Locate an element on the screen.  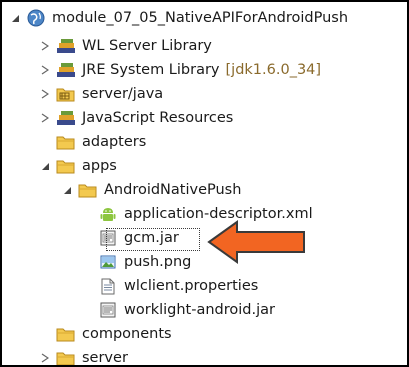
tree-item-server: server is located at coordinates (204, 356).